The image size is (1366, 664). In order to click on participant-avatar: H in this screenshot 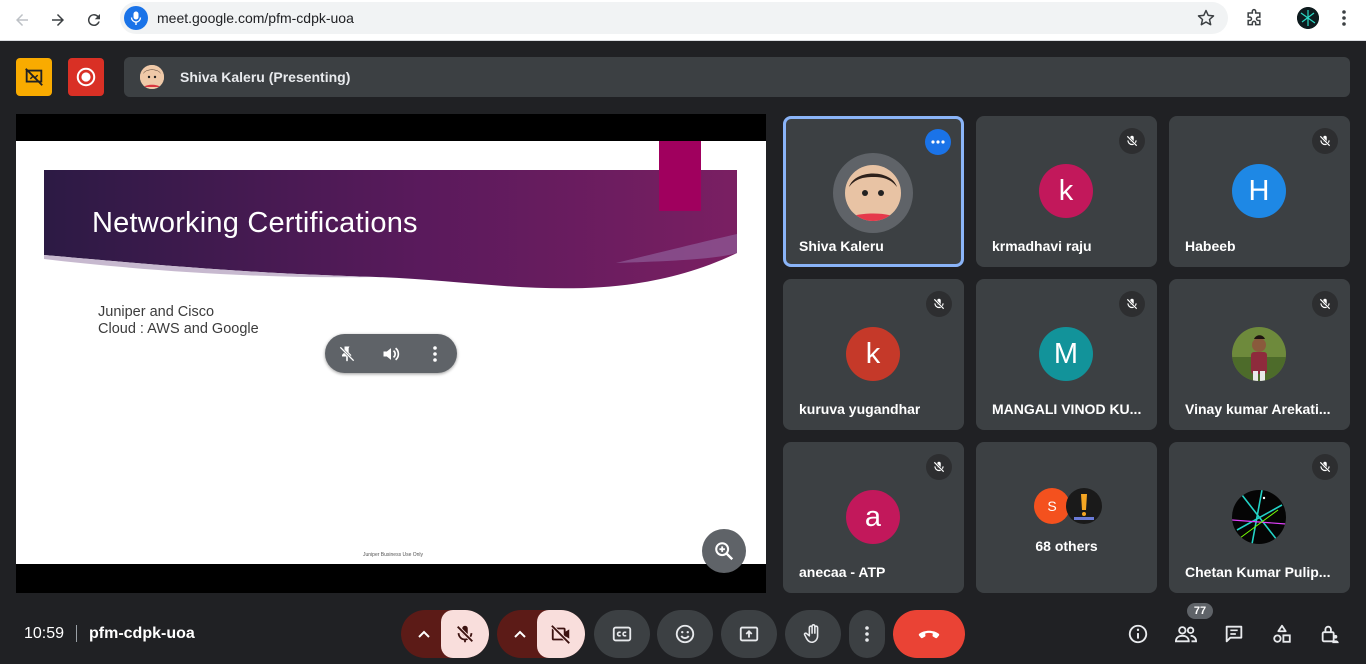, I will do `click(1259, 191)`.